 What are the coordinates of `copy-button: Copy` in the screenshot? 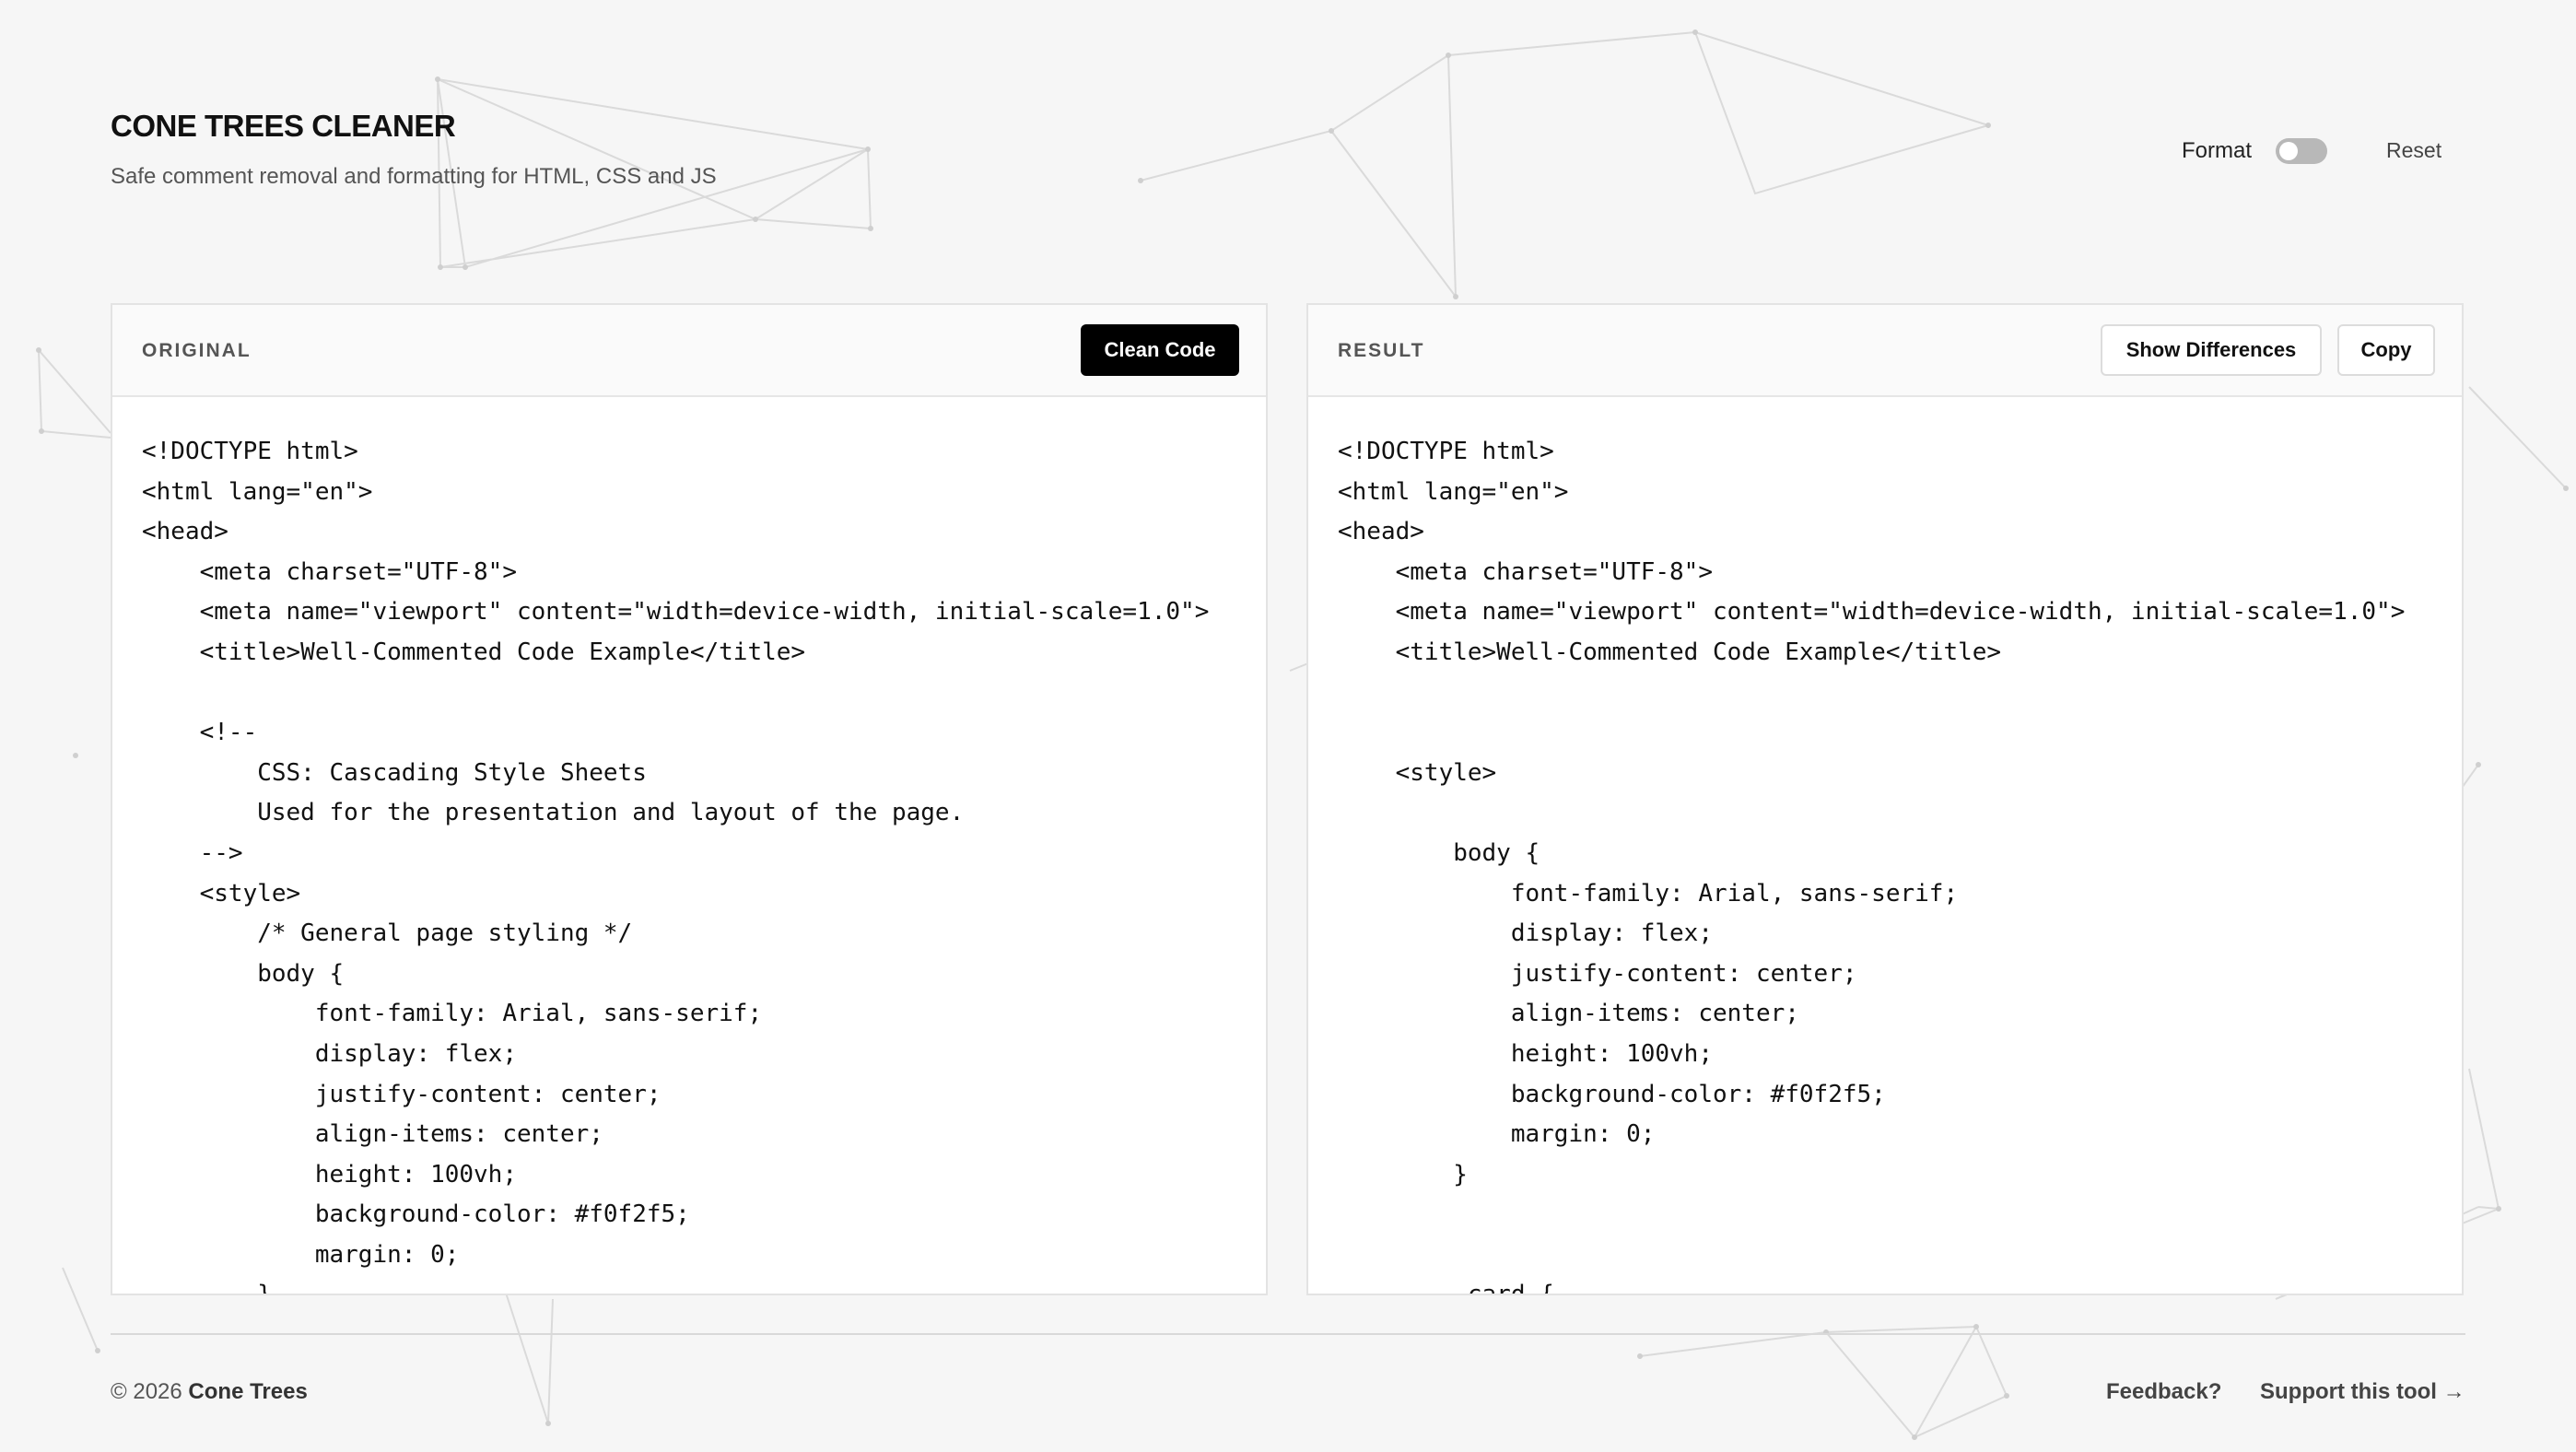 It's located at (2386, 350).